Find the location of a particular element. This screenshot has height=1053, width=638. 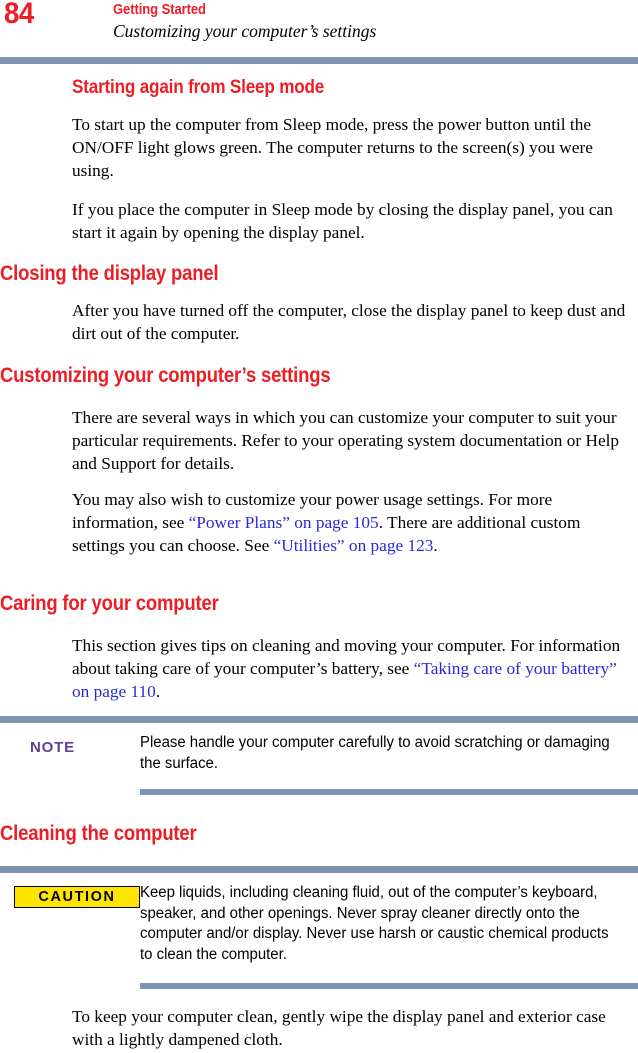

section-title: Customizing your computer’s settings is located at coordinates (245, 31).